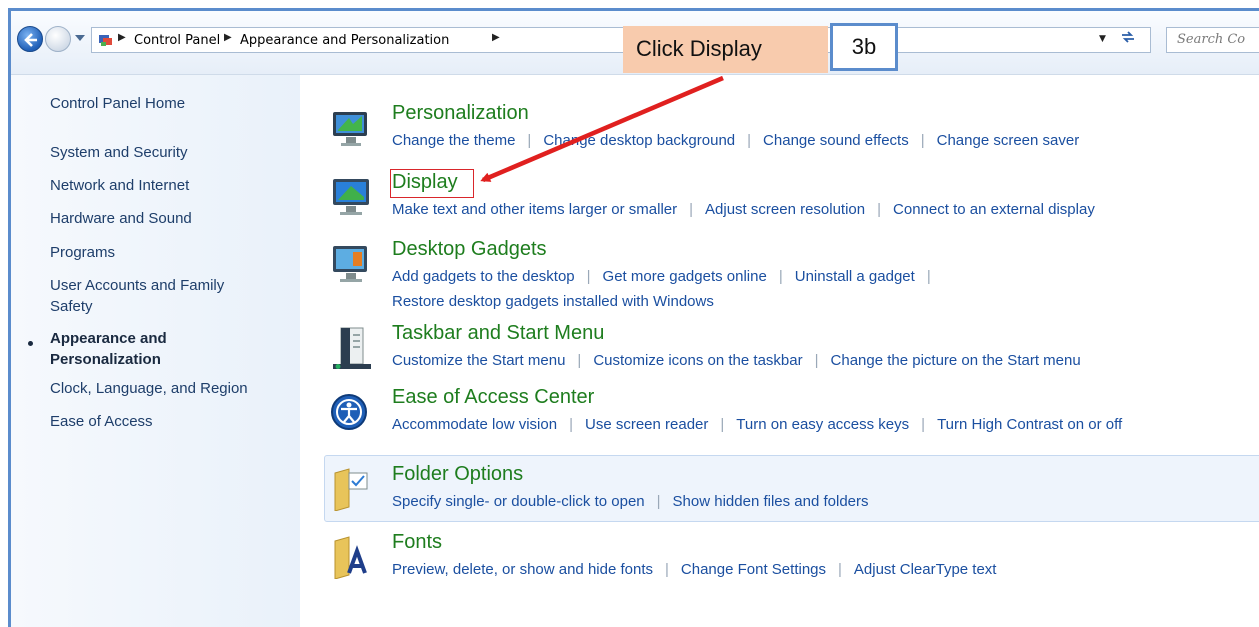  What do you see at coordinates (785, 209) in the screenshot?
I see `link-adjust-screen-resolution: Adjust screen resolution` at bounding box center [785, 209].